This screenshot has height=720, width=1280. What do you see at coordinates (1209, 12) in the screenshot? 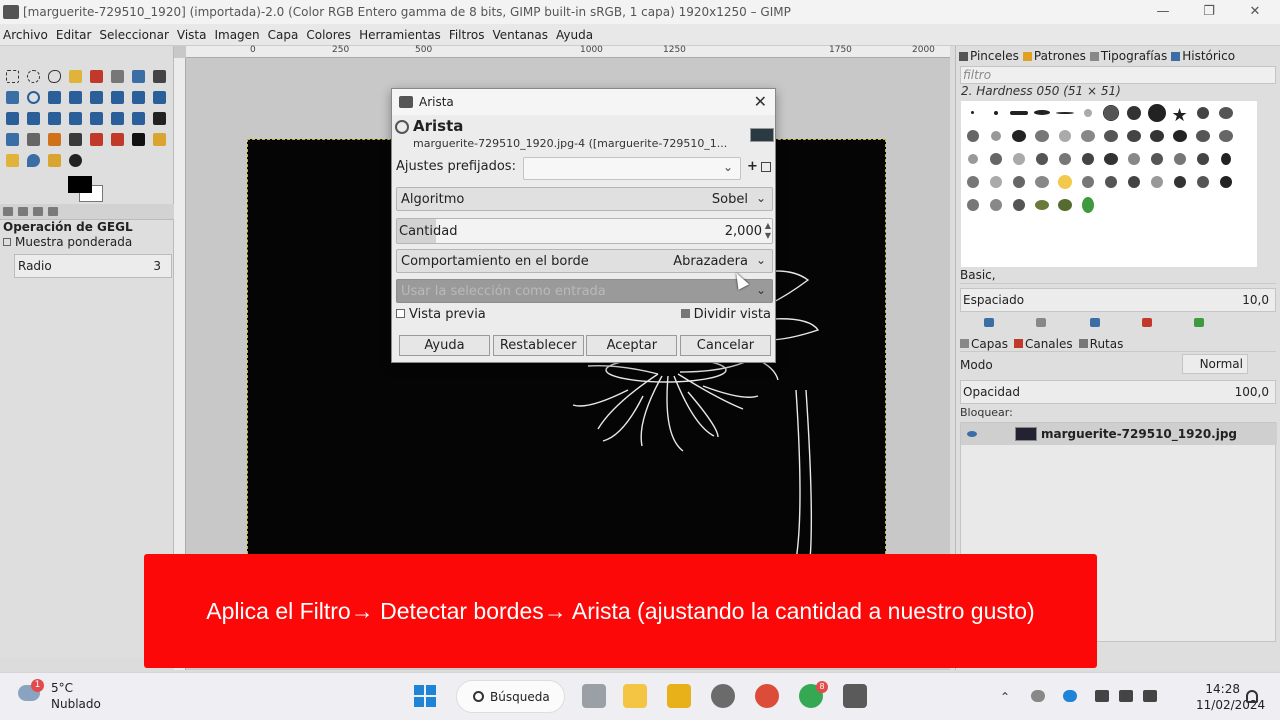
I see `maximize-button: ❐` at bounding box center [1209, 12].